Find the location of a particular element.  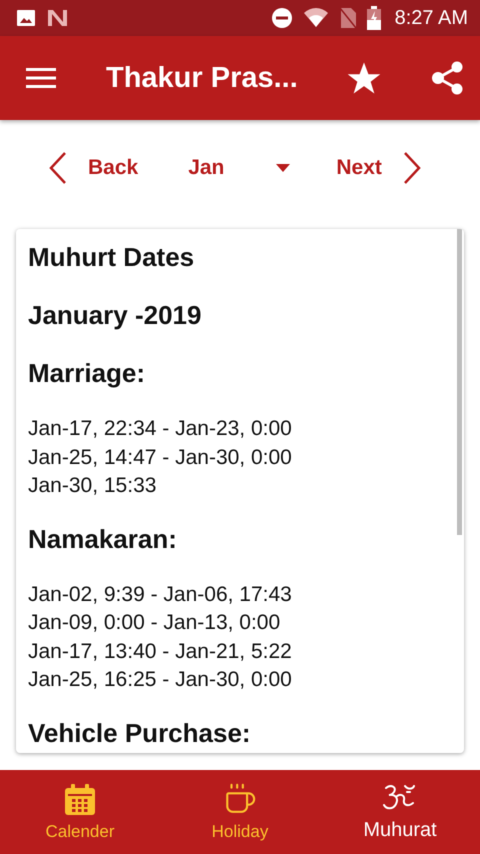

share-icon is located at coordinates (447, 78).